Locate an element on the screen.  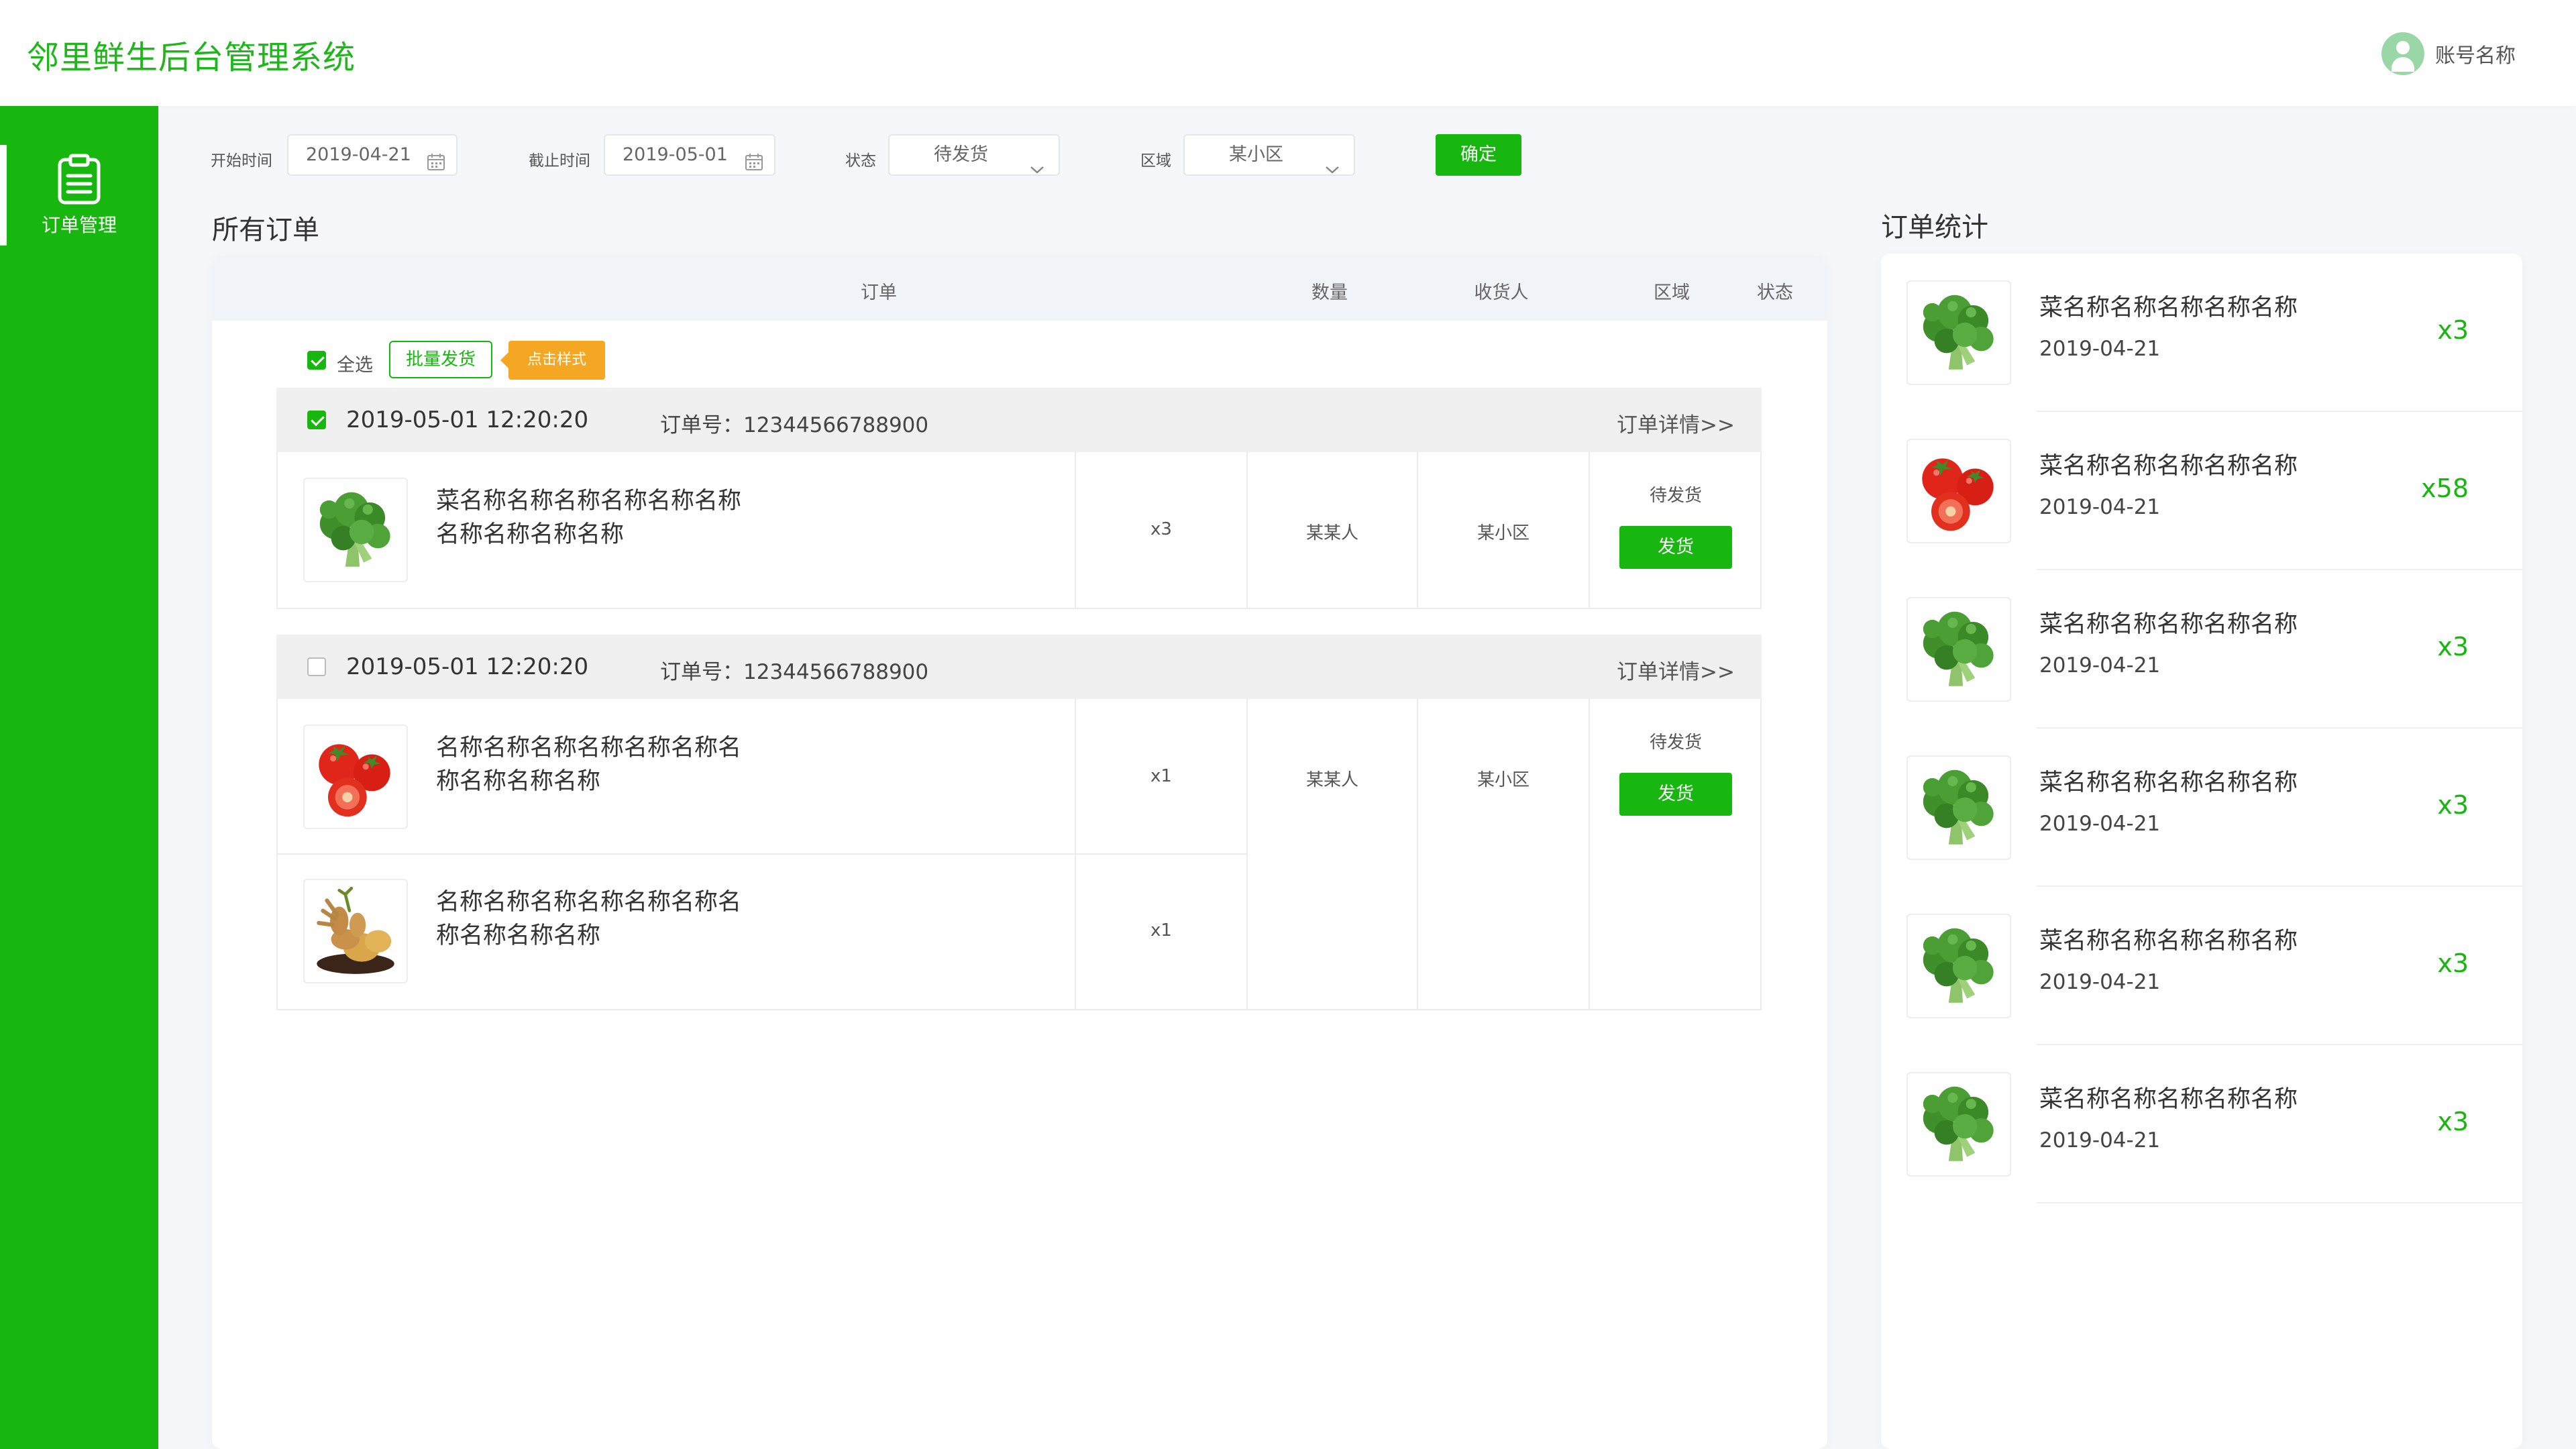
stat-item-quantity: x58 is located at coordinates (2445, 488).